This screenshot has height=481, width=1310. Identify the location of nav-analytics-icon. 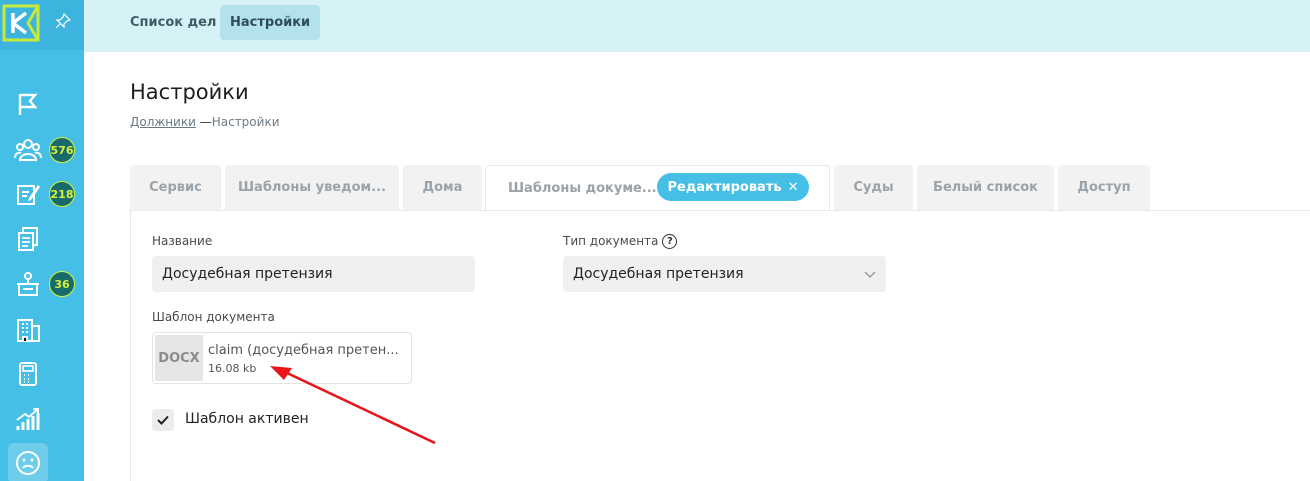
(28, 419).